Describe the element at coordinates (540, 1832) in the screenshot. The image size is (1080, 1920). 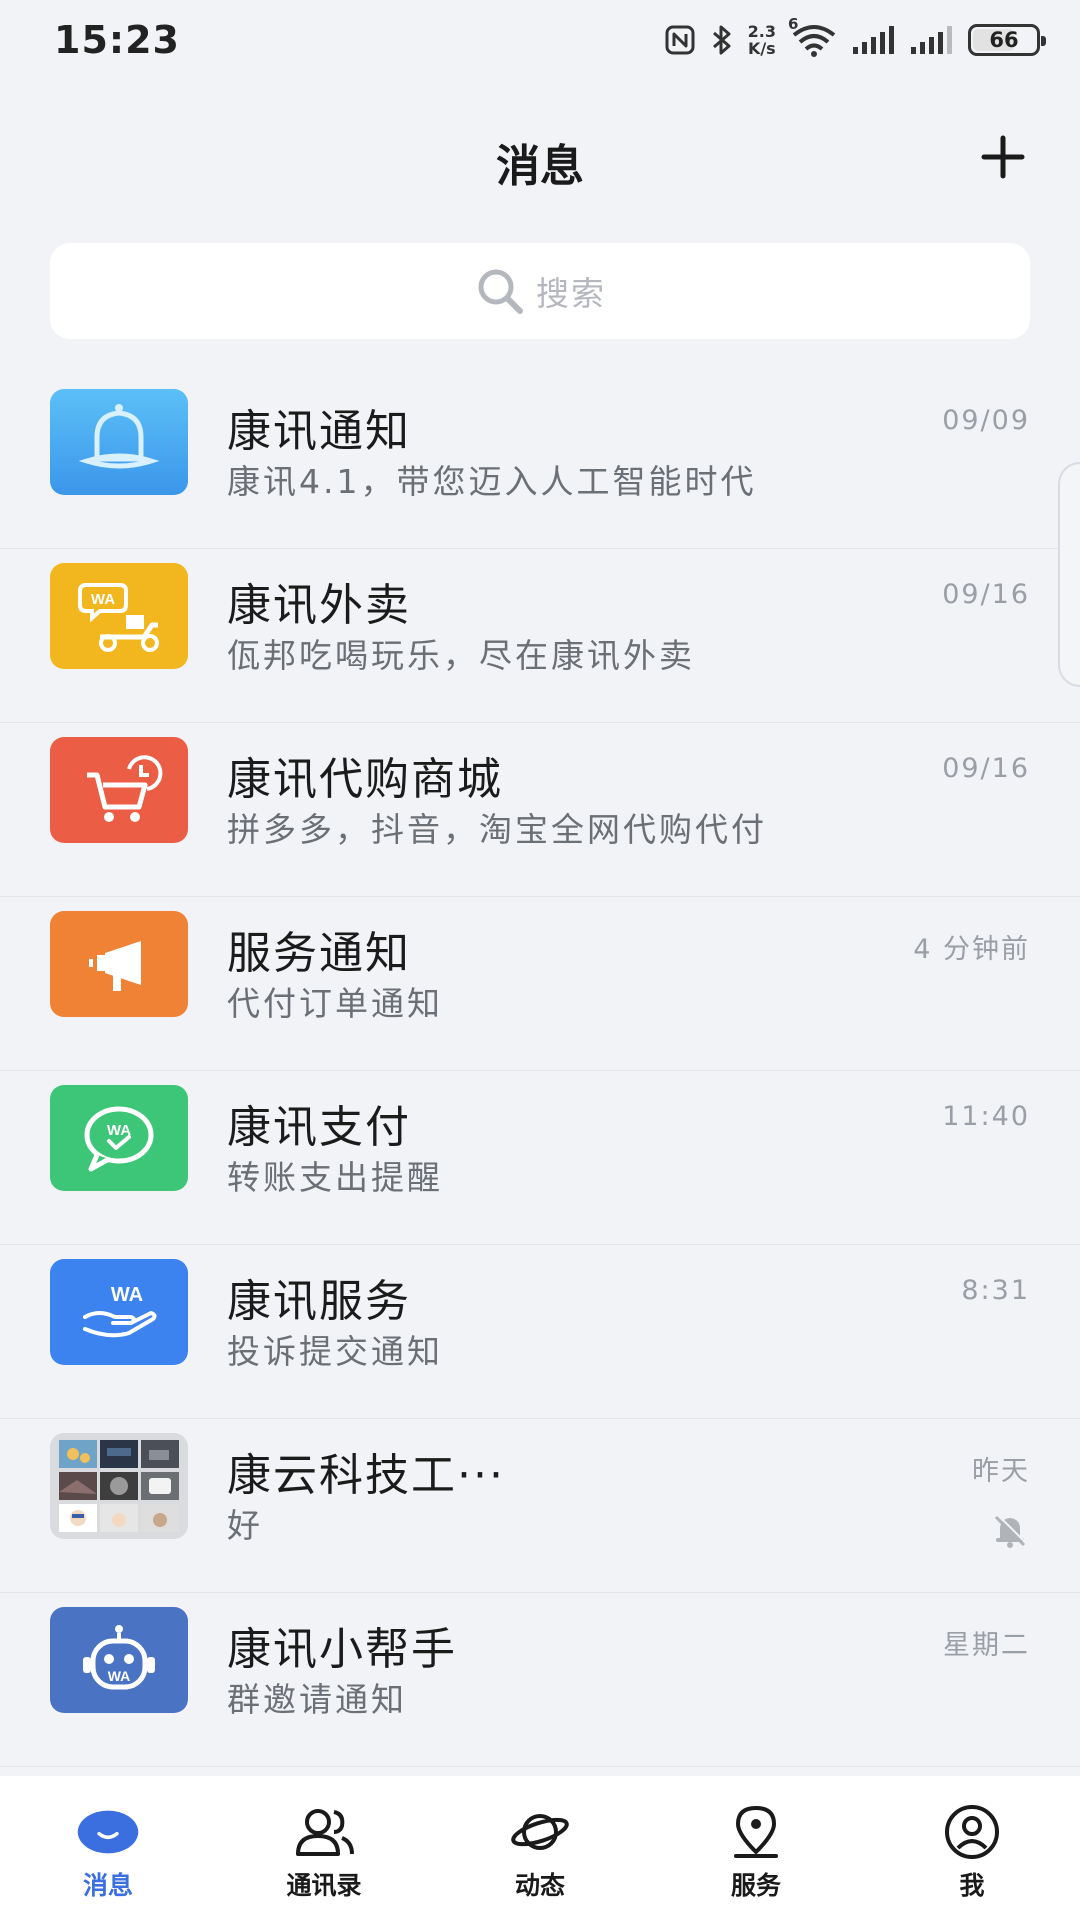
I see `planet-icon` at that location.